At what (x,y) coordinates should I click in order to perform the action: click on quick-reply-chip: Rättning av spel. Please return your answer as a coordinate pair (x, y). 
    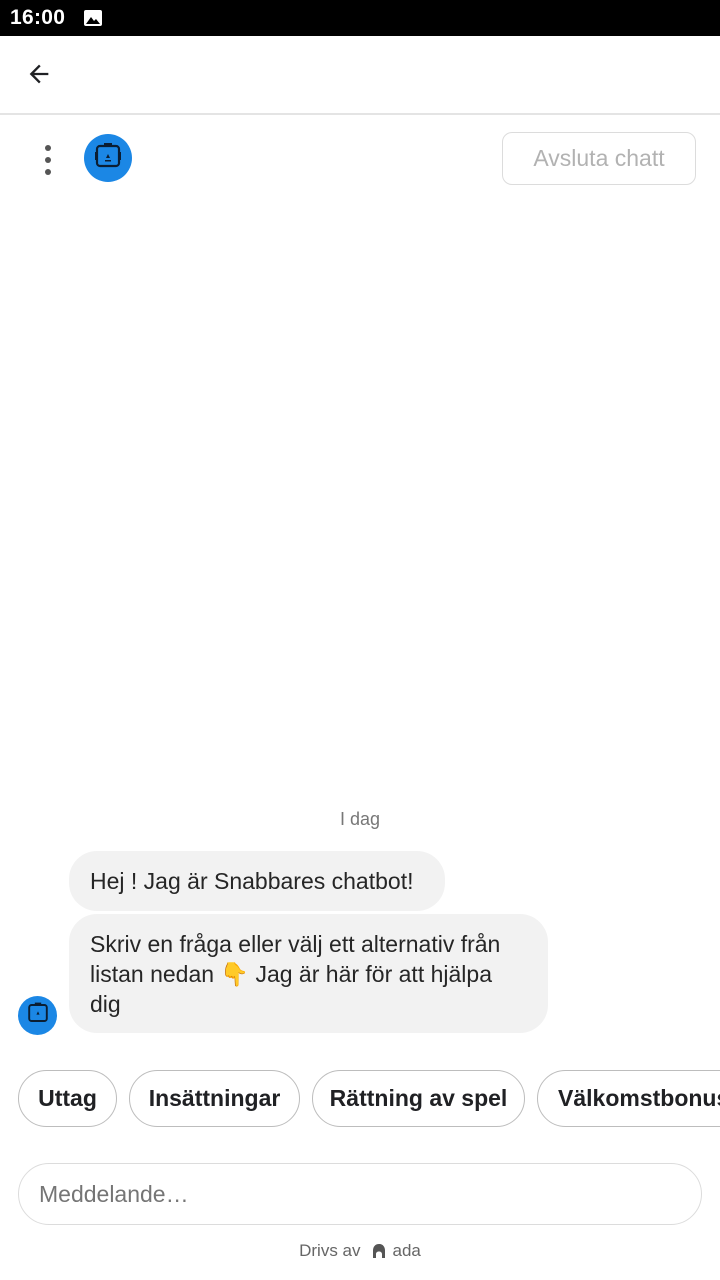
    Looking at the image, I should click on (418, 1098).